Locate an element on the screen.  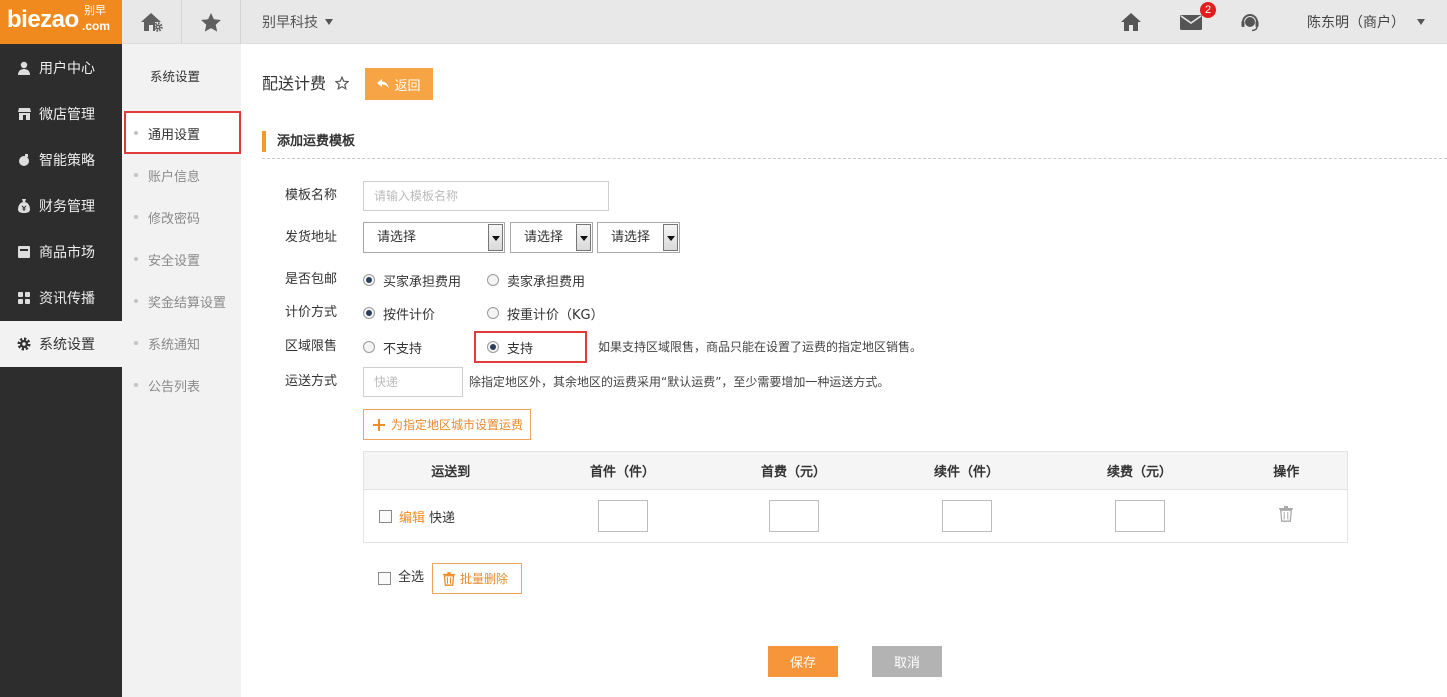
home-button is located at coordinates (1131, 22).